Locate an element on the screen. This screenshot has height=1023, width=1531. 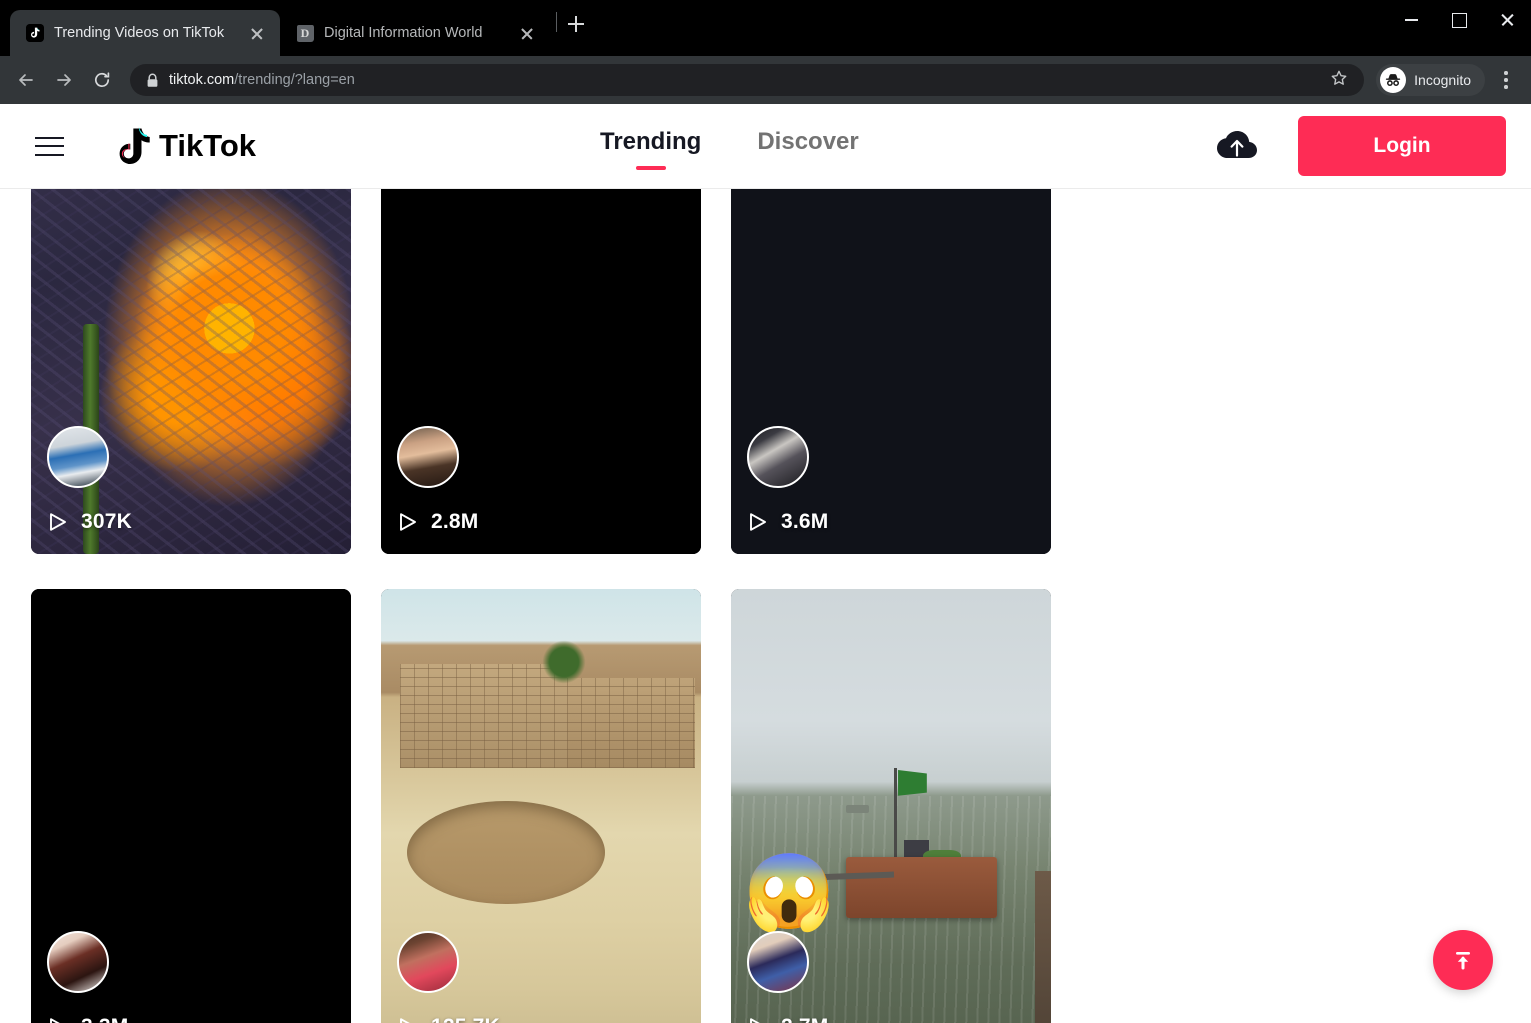
address-bar-url: tiktok.com/trending/?lang=en is located at coordinates (744, 80).